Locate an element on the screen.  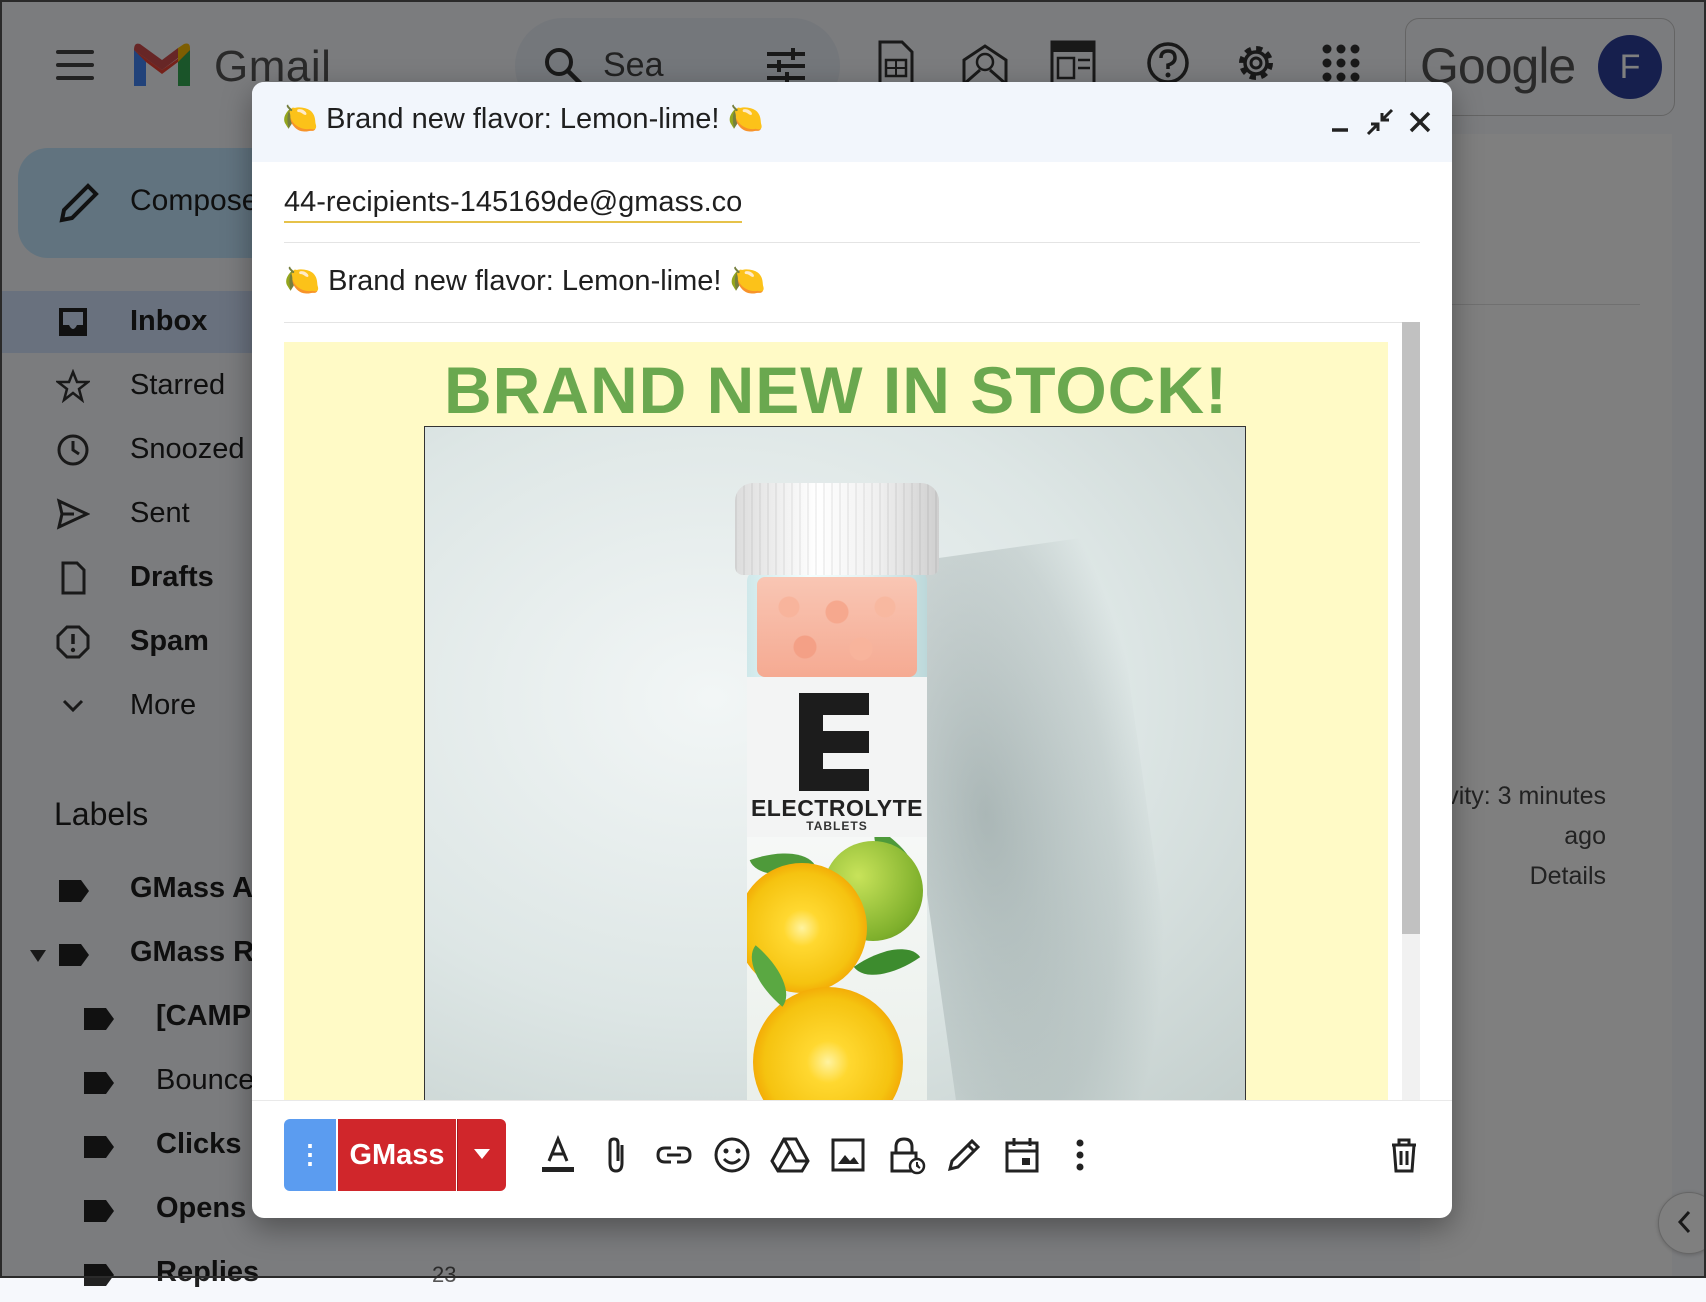
compose-toolbar: ⋮ GMass is located at coordinates (852, 1159).